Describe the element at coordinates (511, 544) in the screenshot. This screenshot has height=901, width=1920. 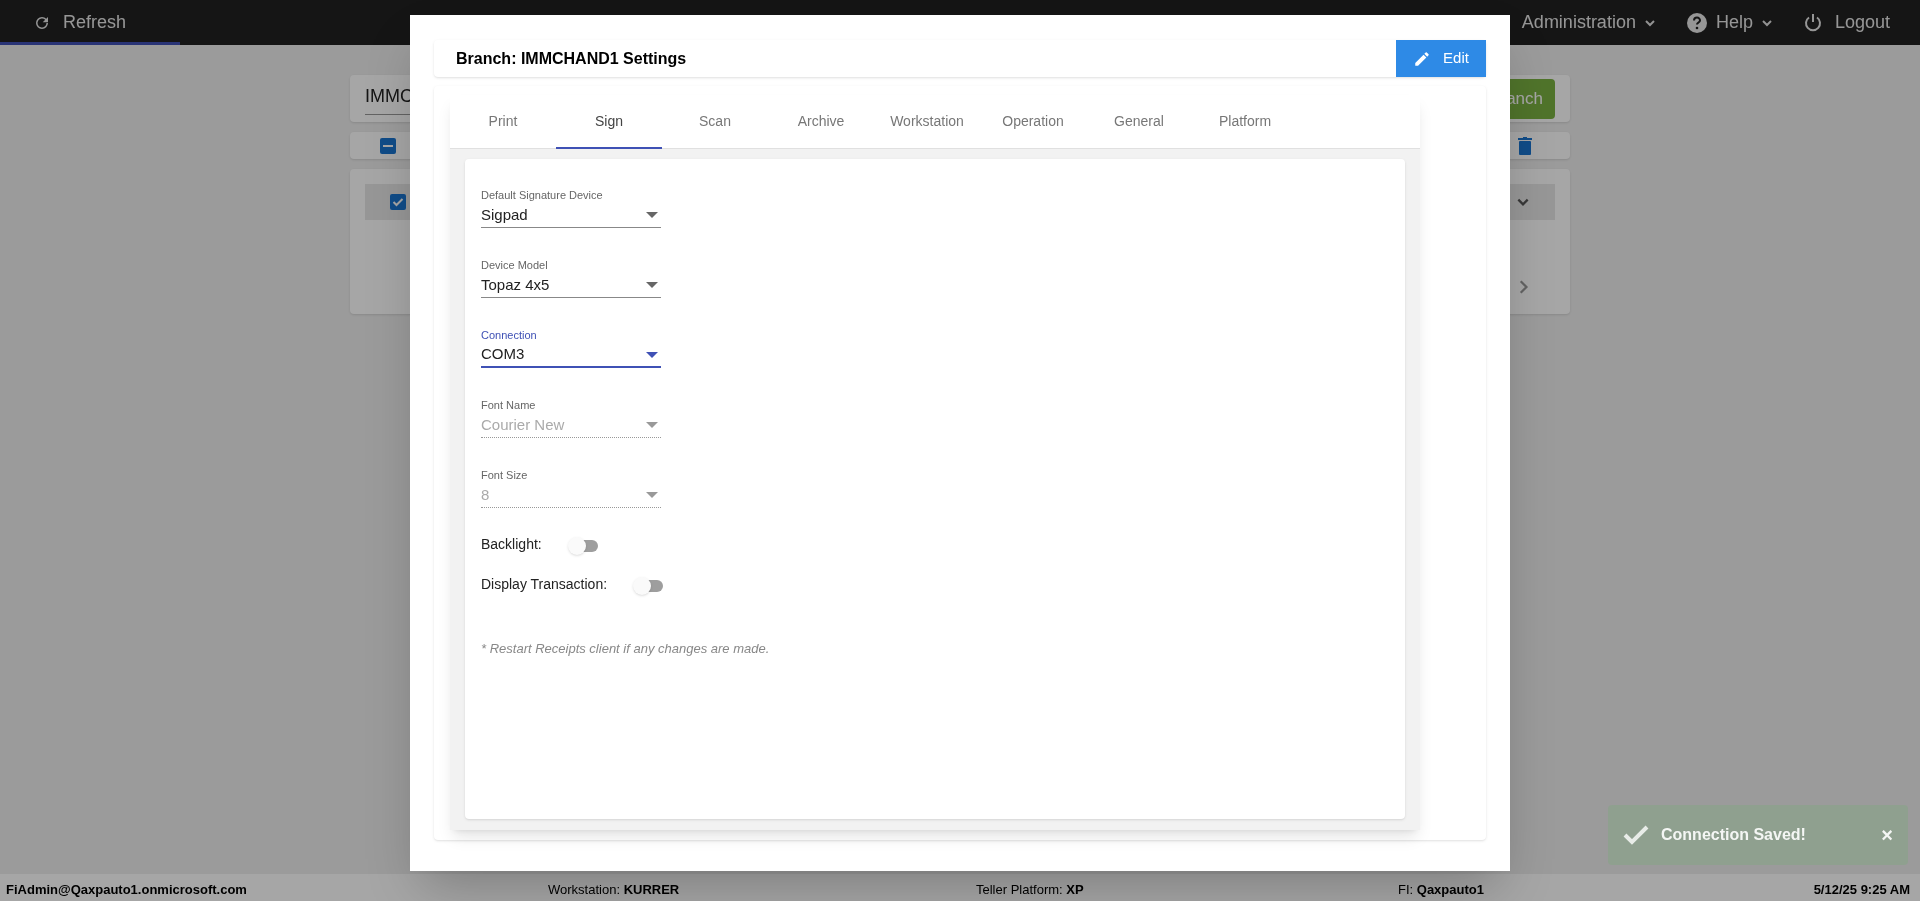
I see `toggle-label: Backlight:` at that location.